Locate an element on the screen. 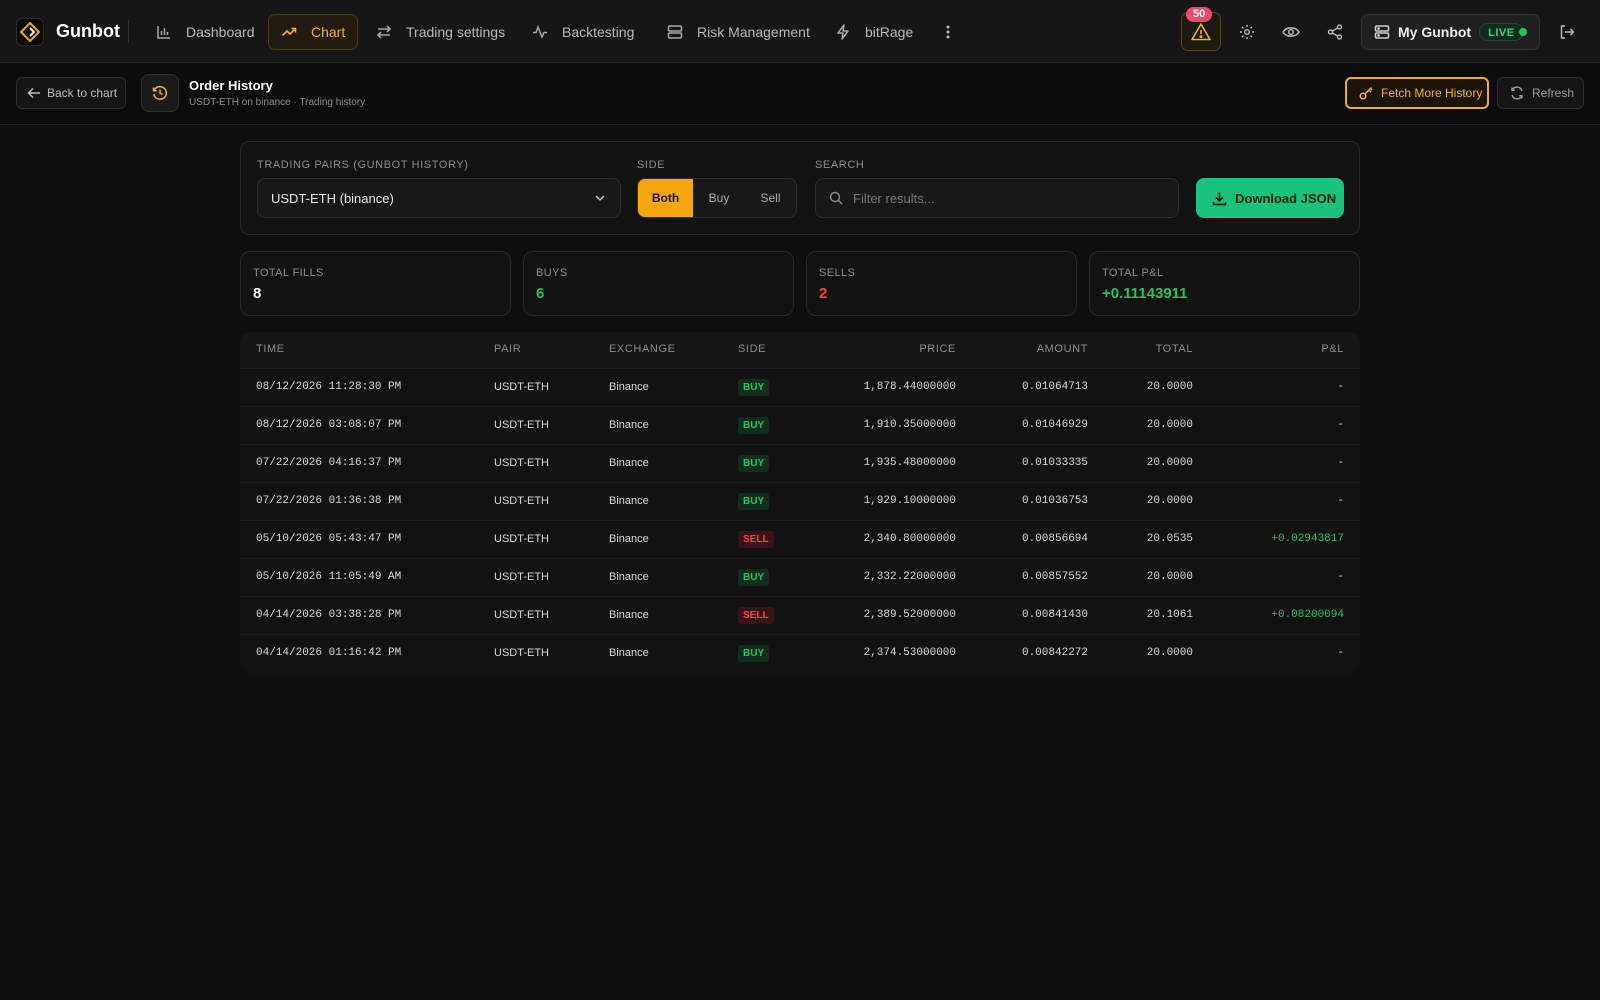  cell-amount: 0.00856694 is located at coordinates (1054, 539).